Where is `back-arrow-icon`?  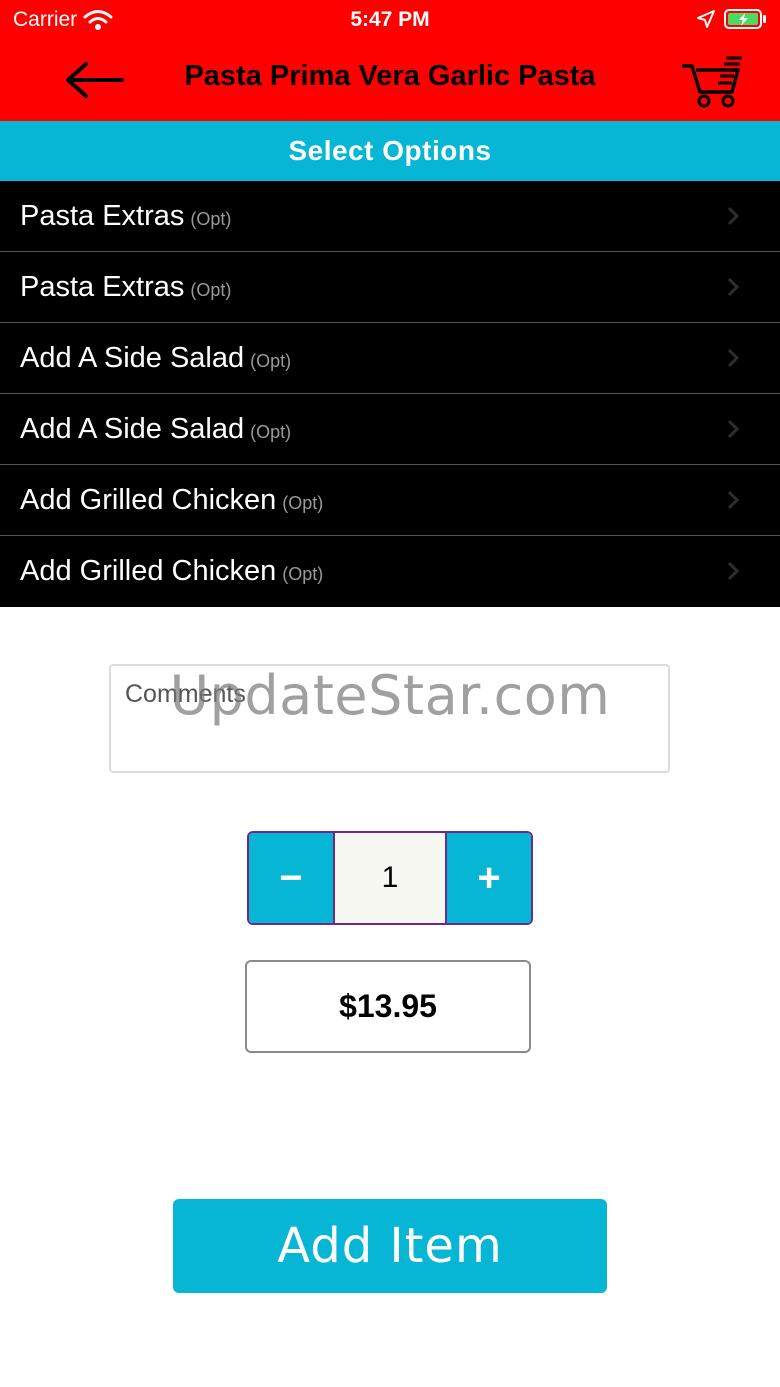 back-arrow-icon is located at coordinates (94, 80).